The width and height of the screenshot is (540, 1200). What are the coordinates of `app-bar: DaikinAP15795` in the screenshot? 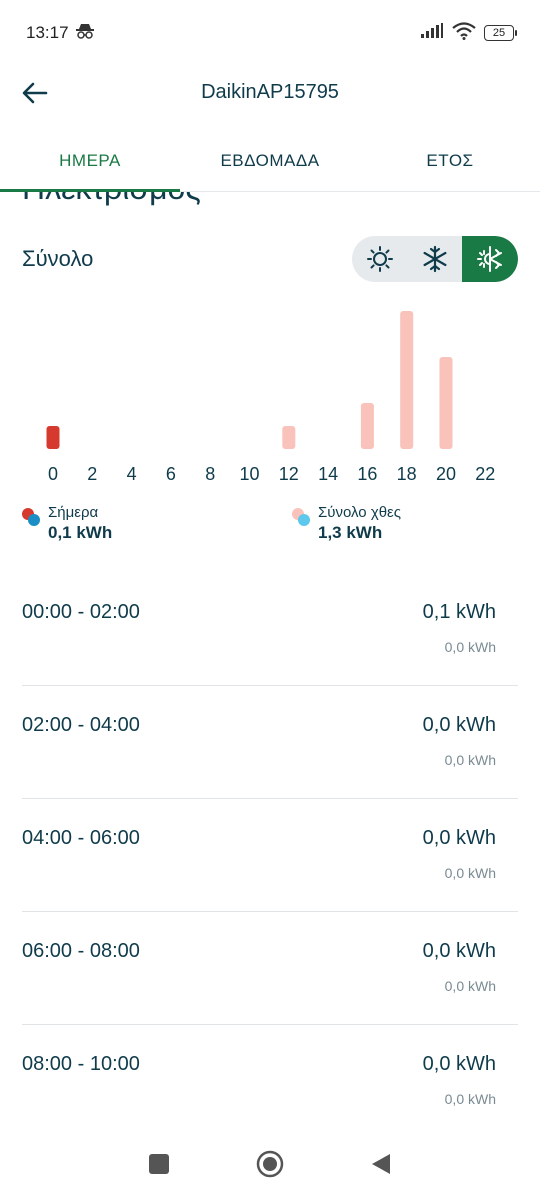 It's located at (270, 92).